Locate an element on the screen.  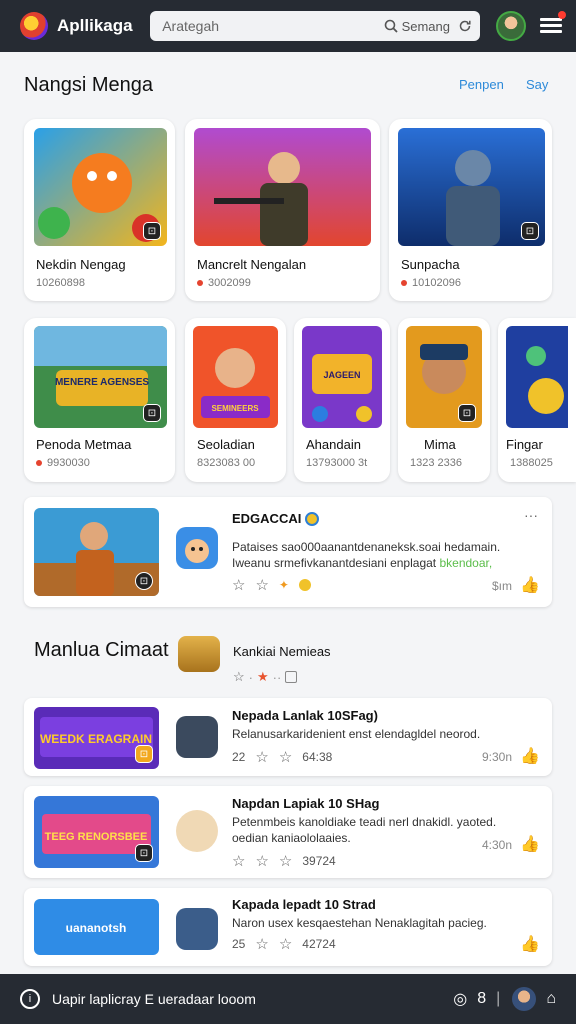
game-meta: 9930030 is located at coordinates (63, 463).